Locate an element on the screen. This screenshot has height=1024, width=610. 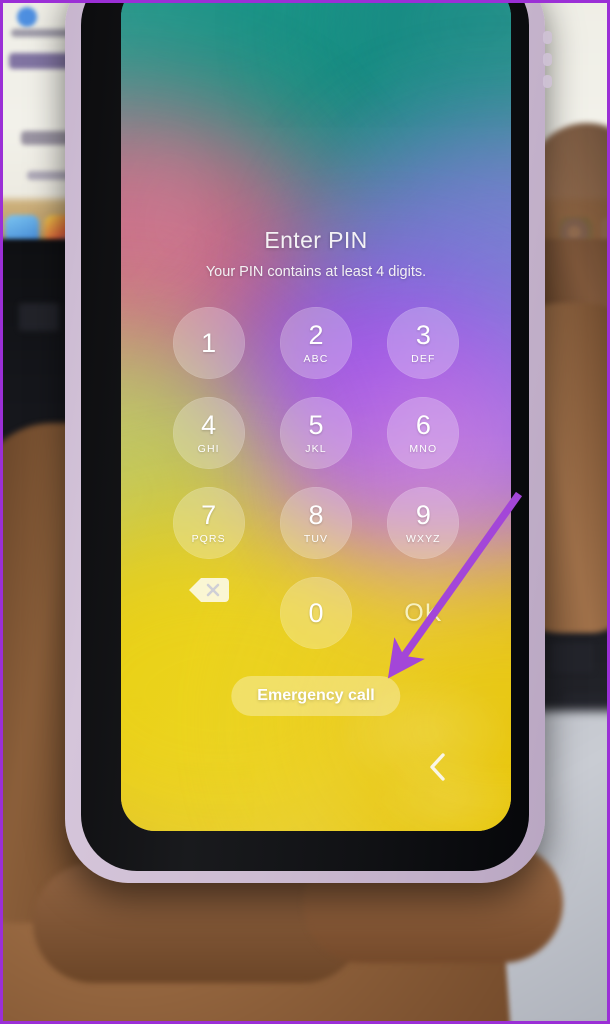
keypad-key-5: 5 JKL is located at coordinates (315, 433).